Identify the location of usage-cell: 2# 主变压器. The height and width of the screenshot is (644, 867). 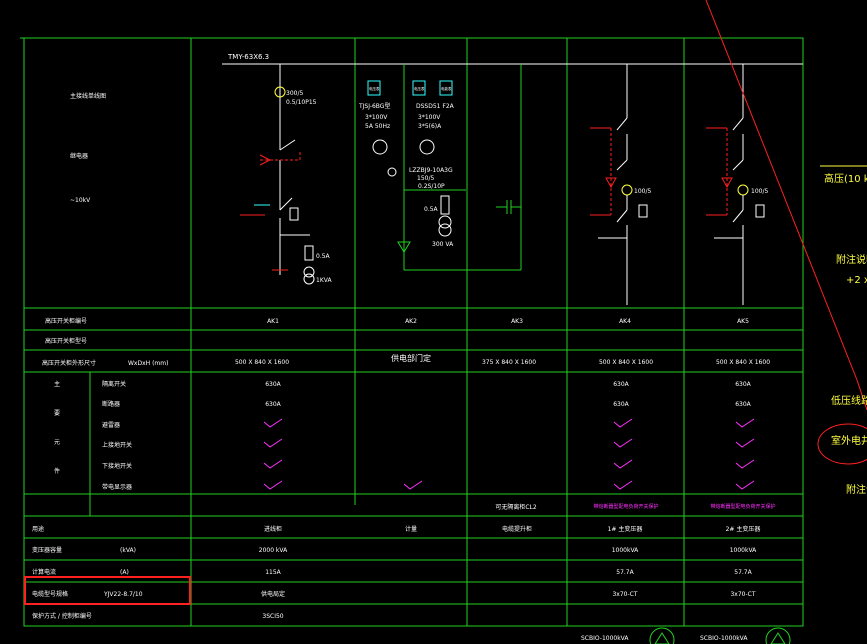
(743, 529).